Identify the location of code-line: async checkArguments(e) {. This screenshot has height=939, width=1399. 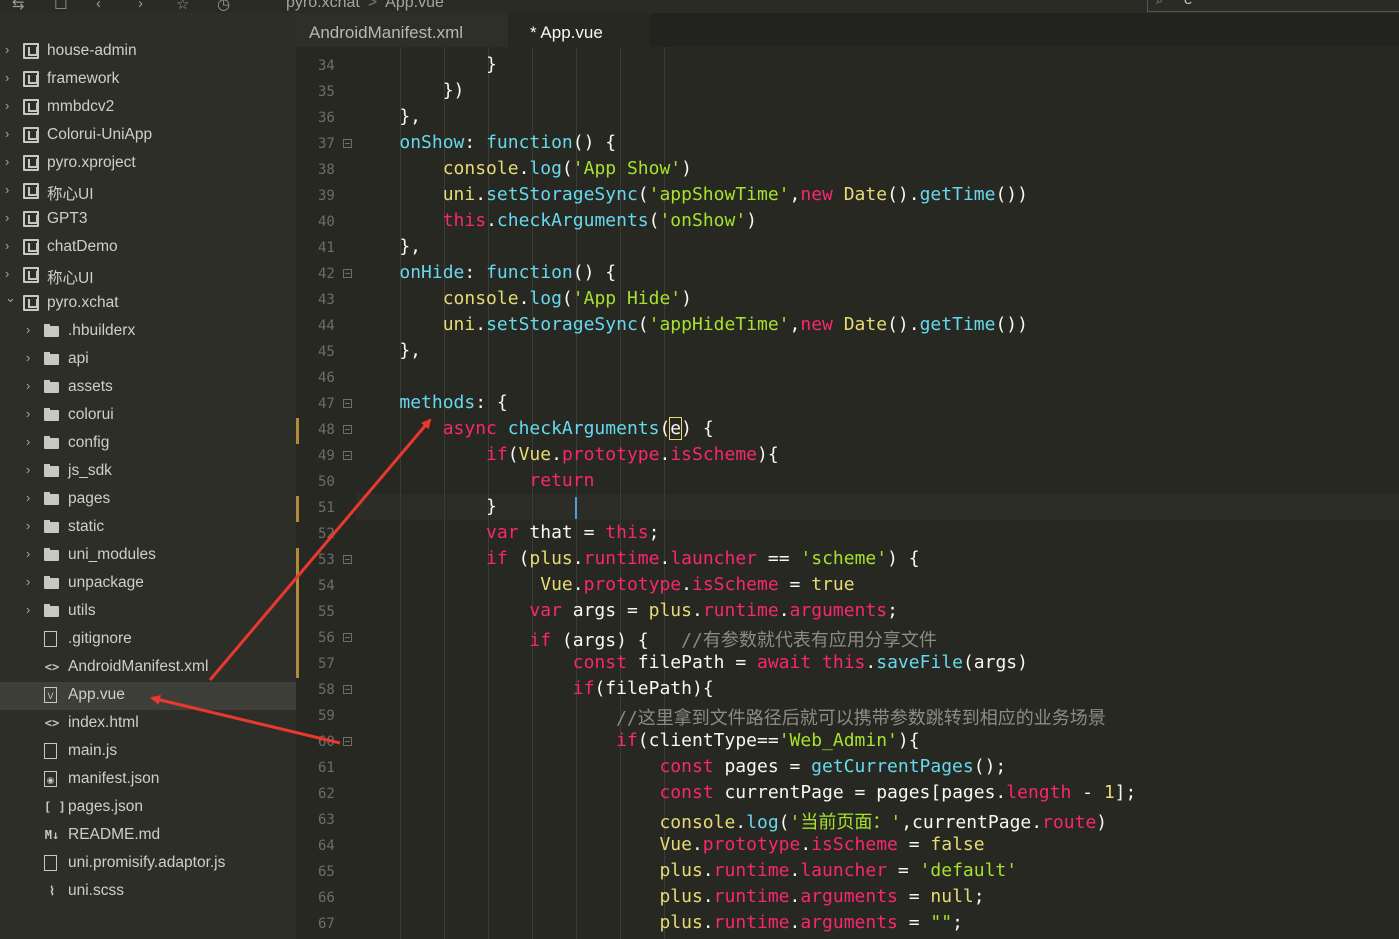
(535, 428).